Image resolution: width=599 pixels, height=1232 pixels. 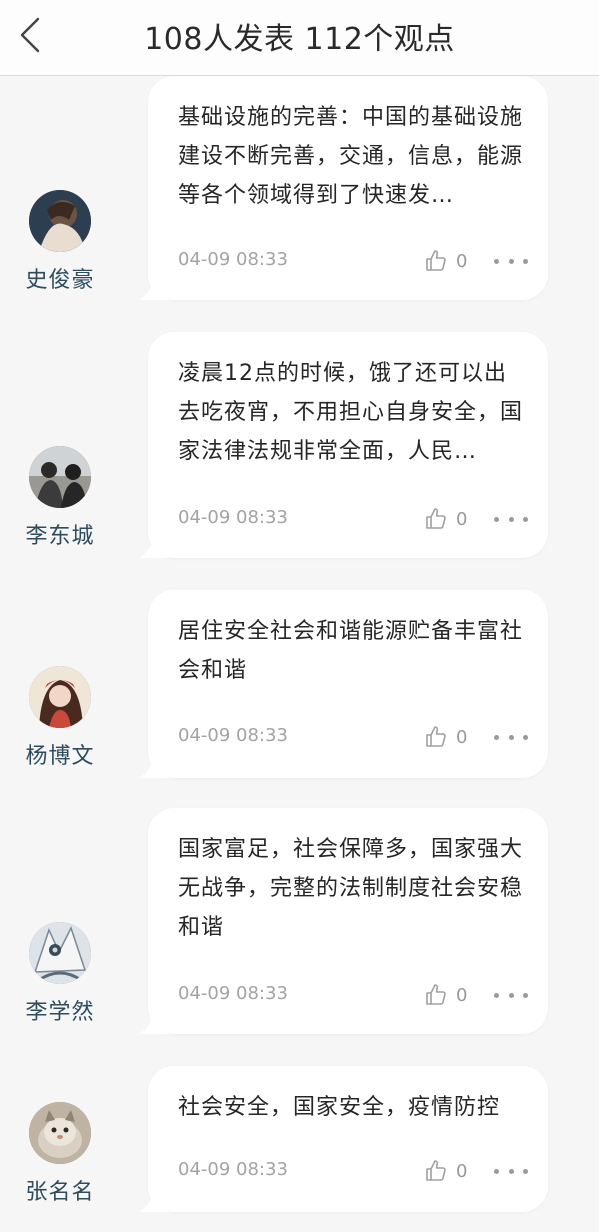 I want to click on comment-author: 李东城, so click(x=60, y=498).